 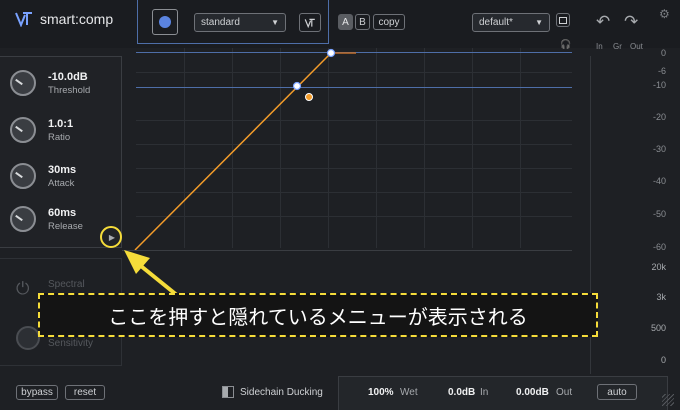 I want to click on wet-value: 100%, so click(x=381, y=392).